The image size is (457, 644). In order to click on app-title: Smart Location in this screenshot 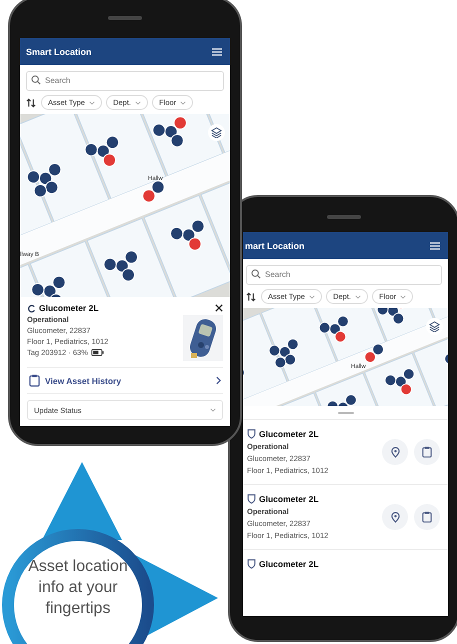, I will do `click(59, 51)`.